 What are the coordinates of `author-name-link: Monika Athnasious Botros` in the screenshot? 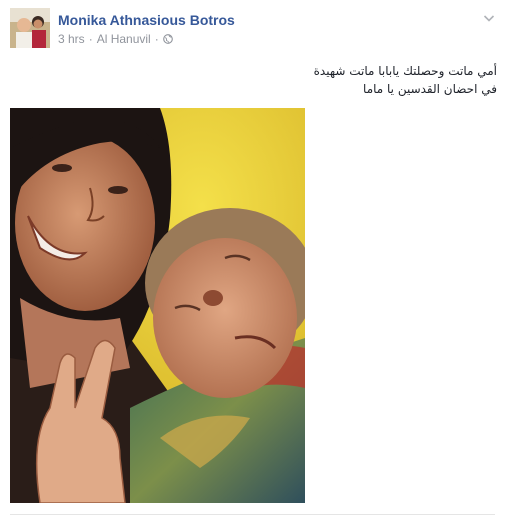 It's located at (146, 20).